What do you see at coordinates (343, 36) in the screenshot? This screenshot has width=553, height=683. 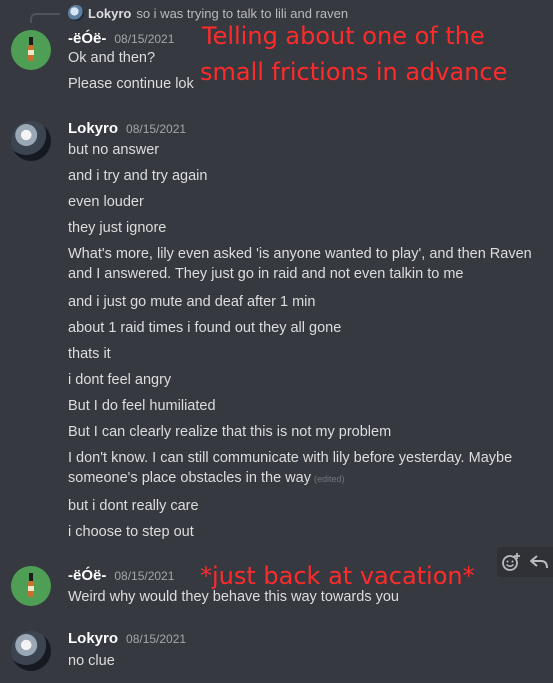 I see `annotation-text: Telling about one of the` at bounding box center [343, 36].